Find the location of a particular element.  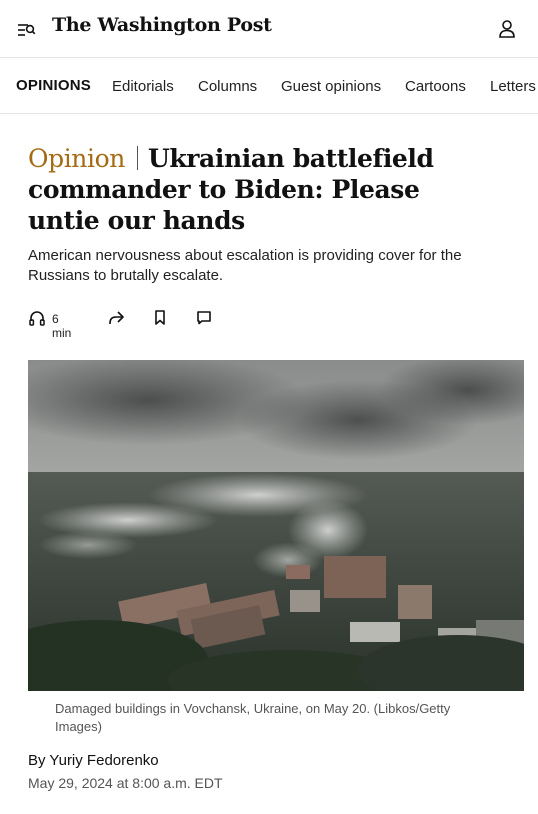

byline: By Yuriy Fedorenko is located at coordinates (93, 760).